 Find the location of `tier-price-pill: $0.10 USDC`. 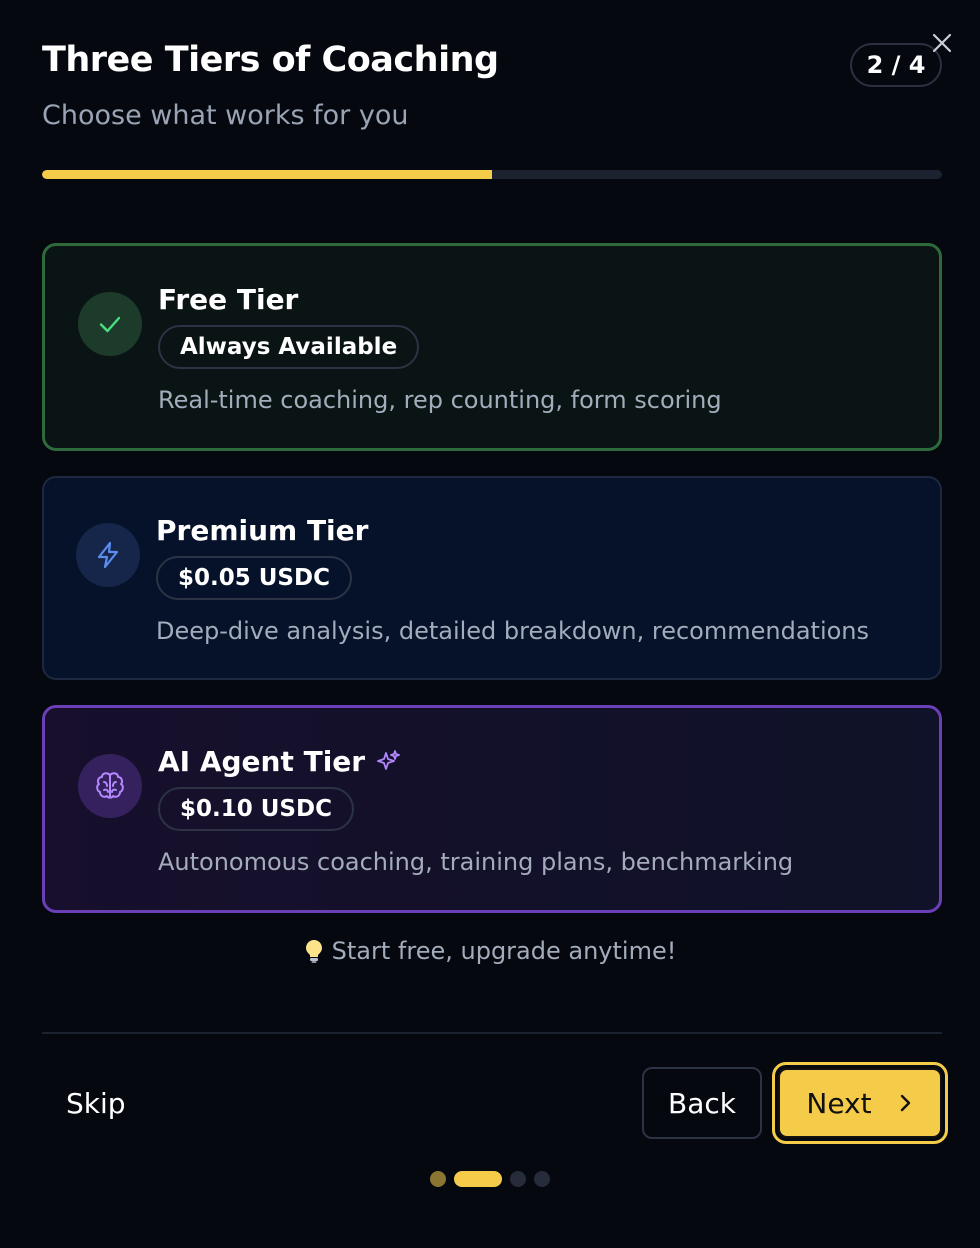

tier-price-pill: $0.10 USDC is located at coordinates (256, 809).